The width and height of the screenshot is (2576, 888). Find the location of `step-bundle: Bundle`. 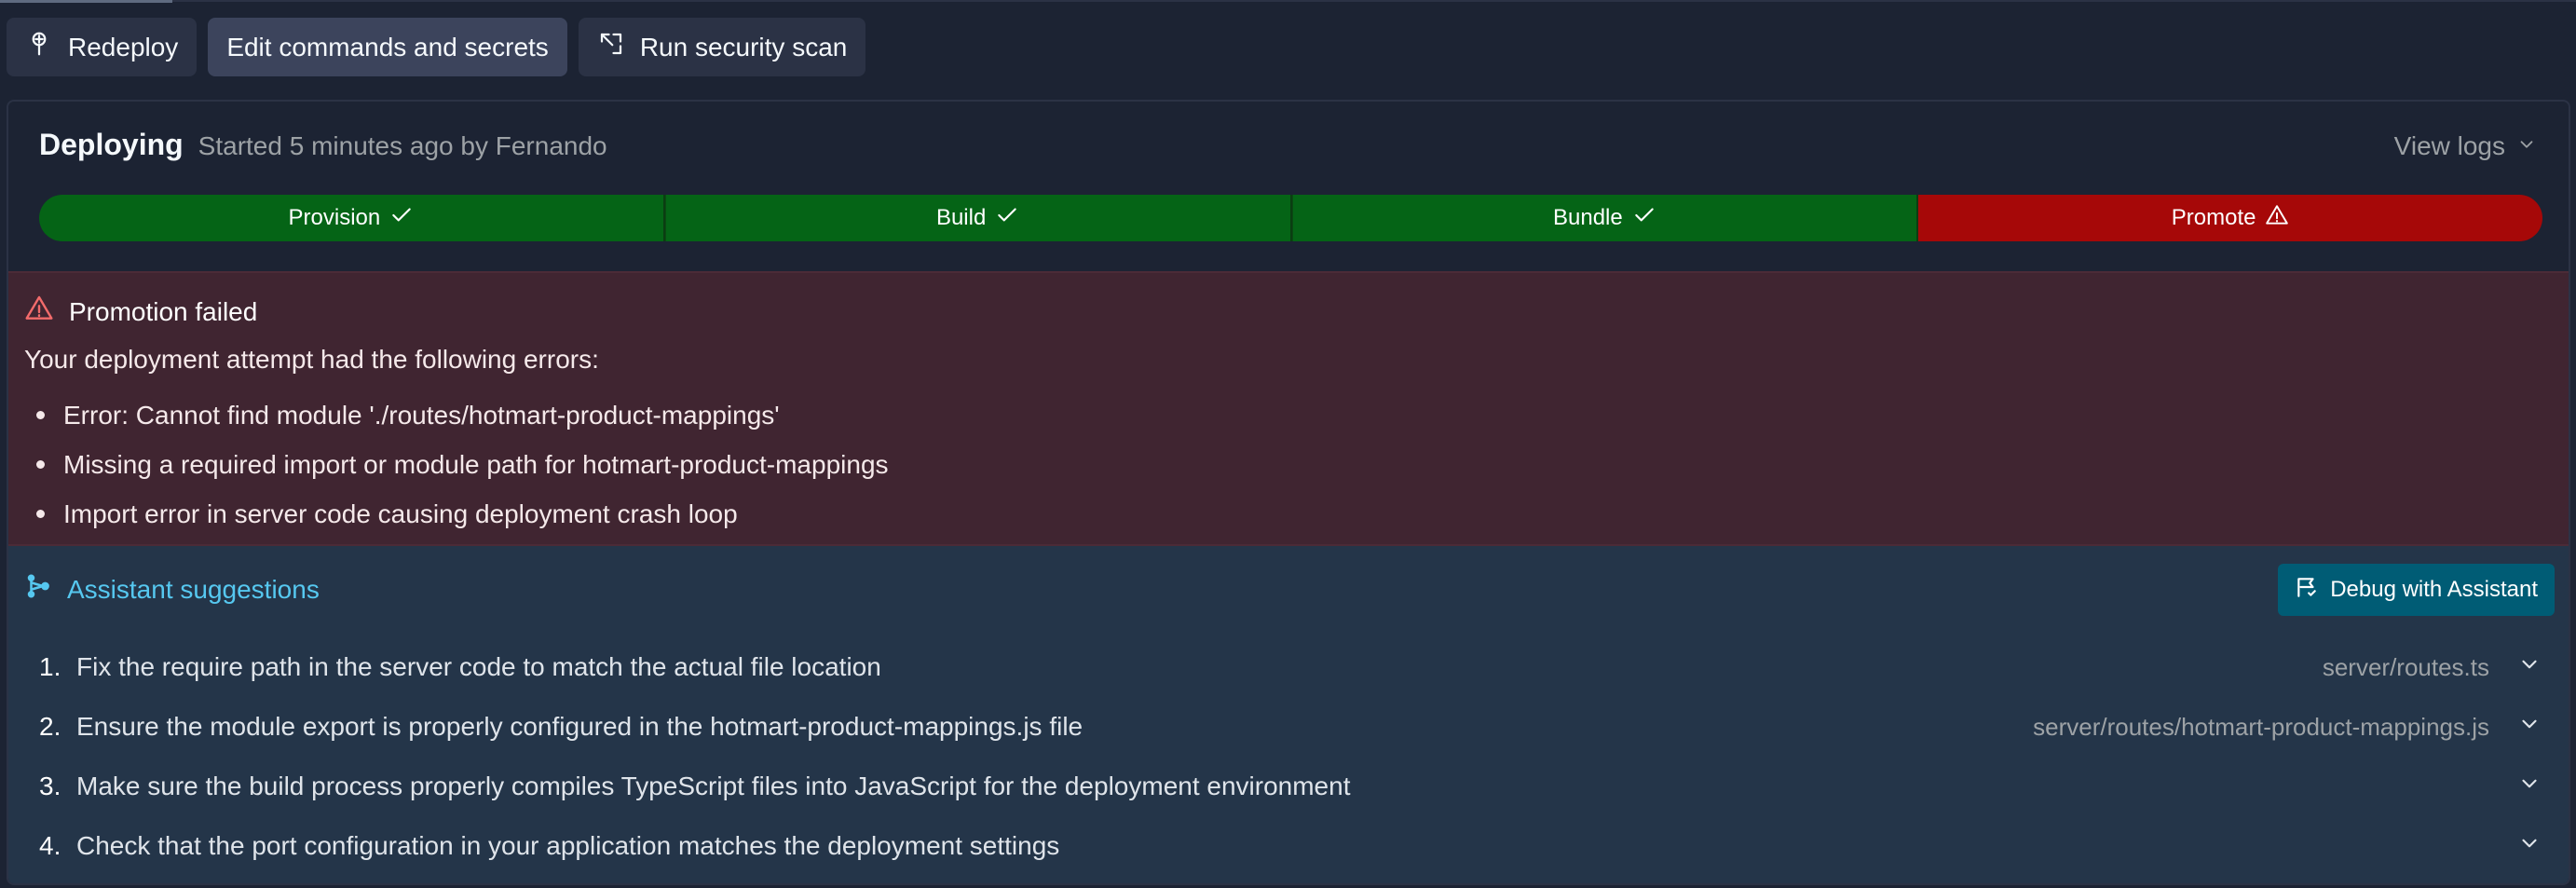

step-bundle: Bundle is located at coordinates (1605, 218).